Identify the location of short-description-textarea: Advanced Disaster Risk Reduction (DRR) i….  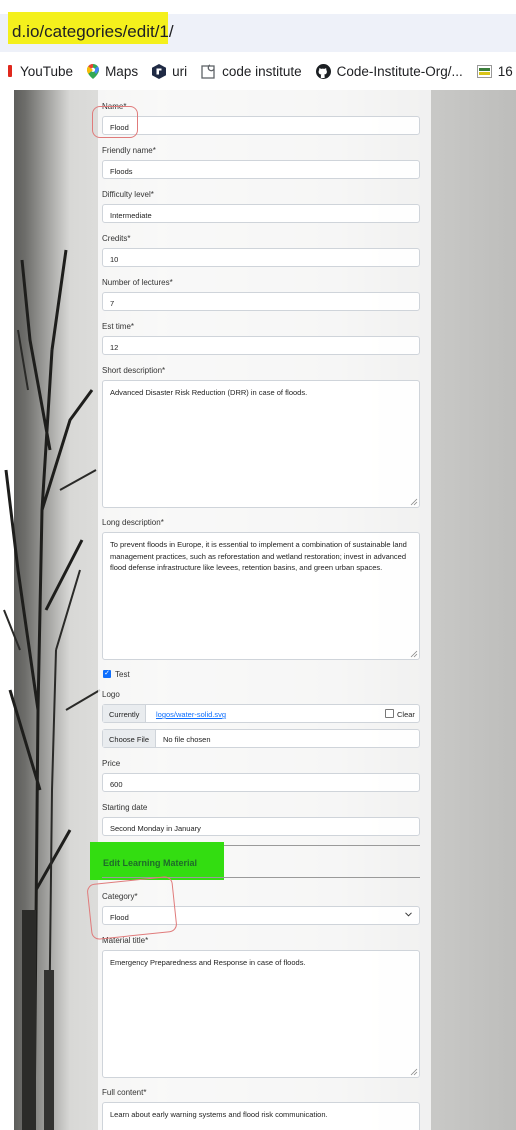
(261, 444).